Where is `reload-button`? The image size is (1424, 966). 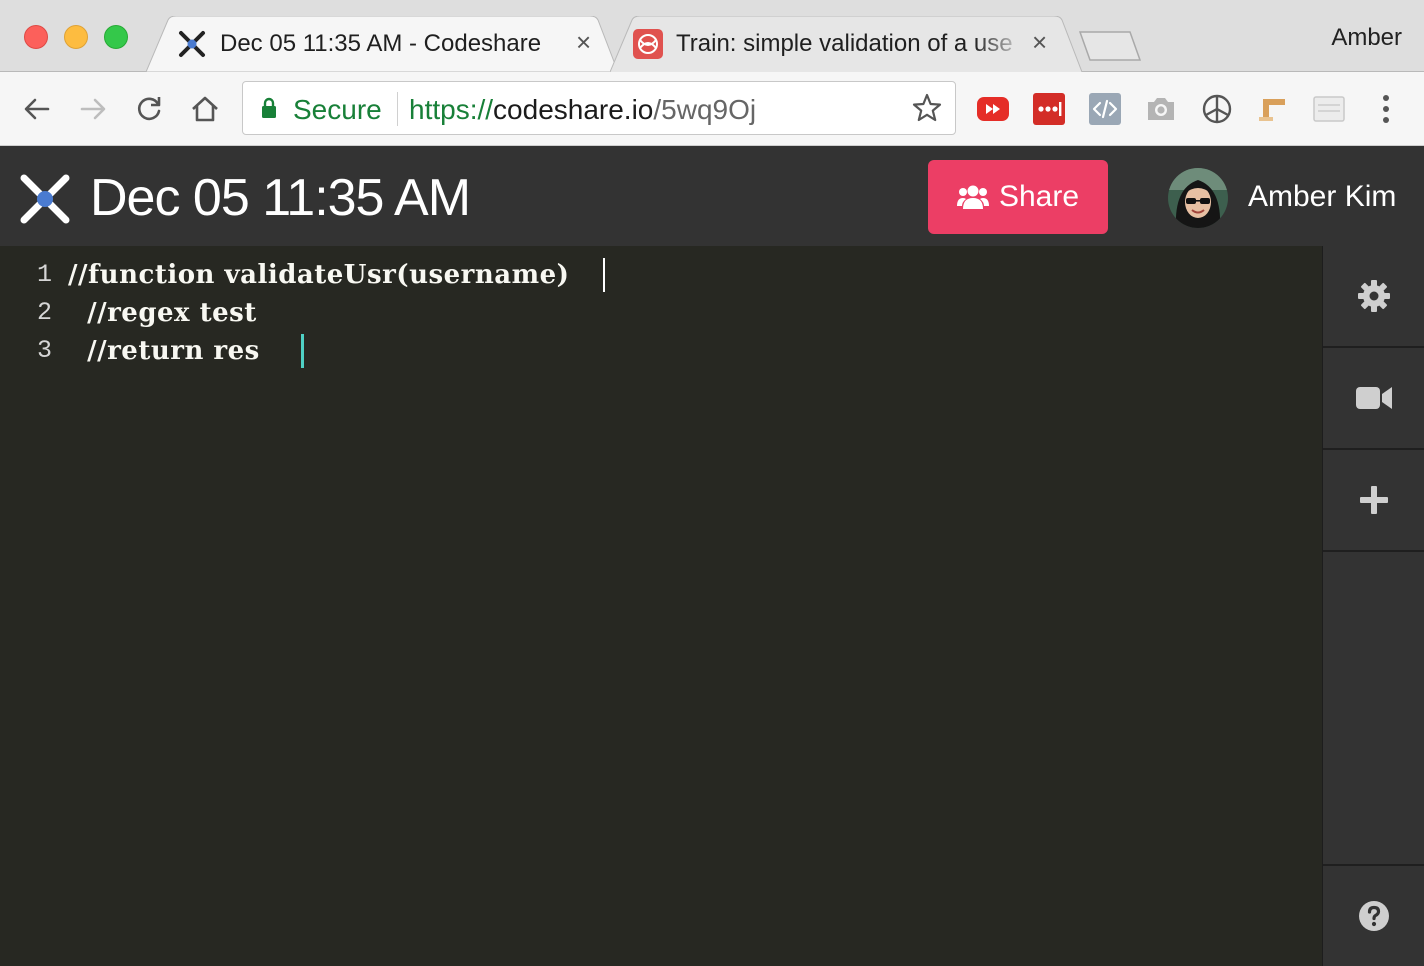
reload-button is located at coordinates (149, 109).